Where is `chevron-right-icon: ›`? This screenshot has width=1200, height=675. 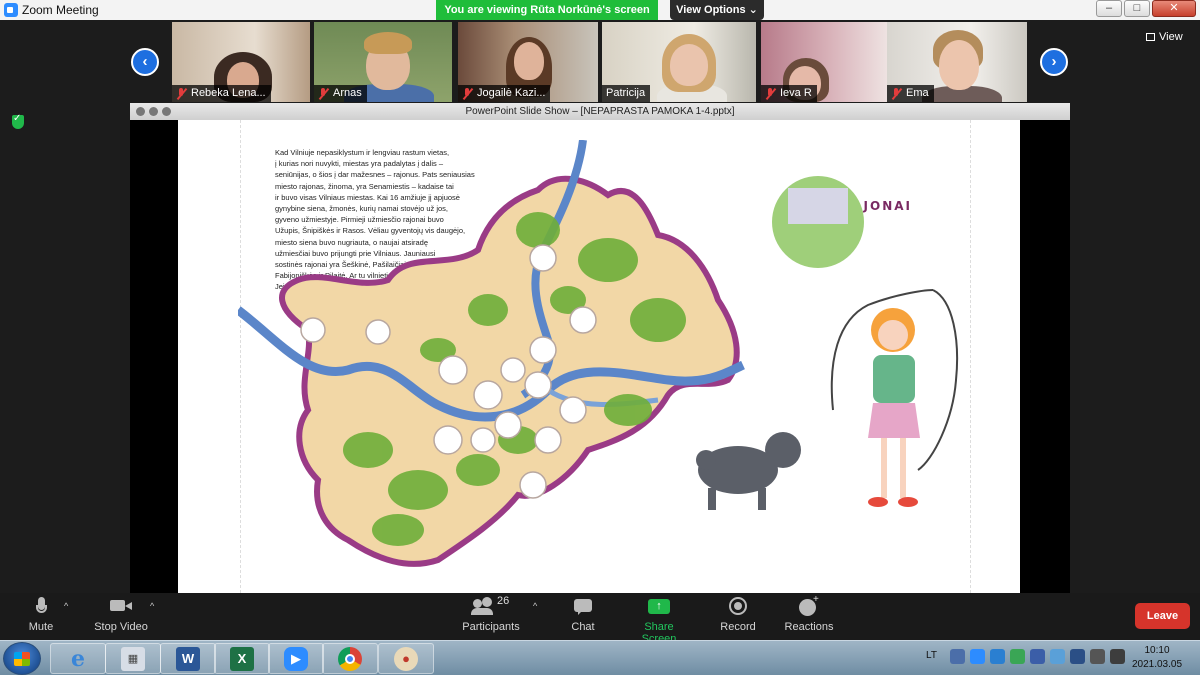
chevron-right-icon: › is located at coordinates (1054, 61).